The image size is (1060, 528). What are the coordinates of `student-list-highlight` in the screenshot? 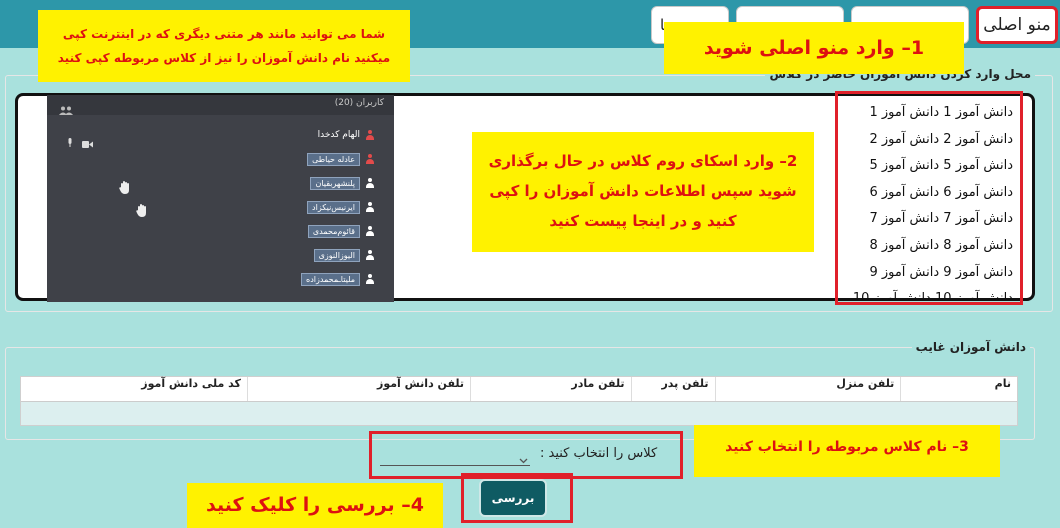 It's located at (929, 198).